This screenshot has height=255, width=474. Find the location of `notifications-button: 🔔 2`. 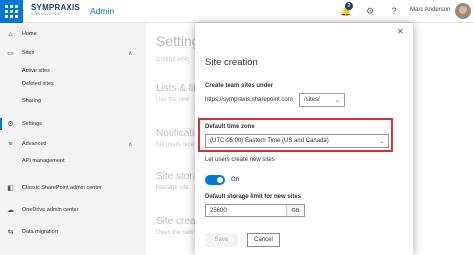

notifications-button: 🔔 2 is located at coordinates (346, 9).